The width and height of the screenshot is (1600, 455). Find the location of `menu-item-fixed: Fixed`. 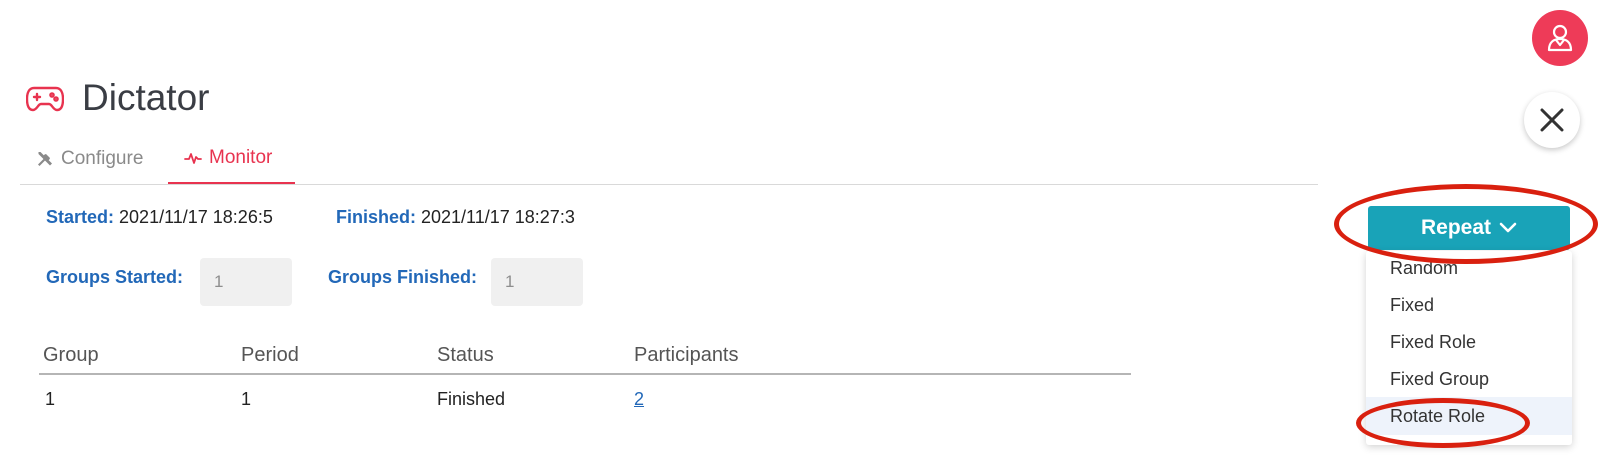

menu-item-fixed: Fixed is located at coordinates (1469, 305).